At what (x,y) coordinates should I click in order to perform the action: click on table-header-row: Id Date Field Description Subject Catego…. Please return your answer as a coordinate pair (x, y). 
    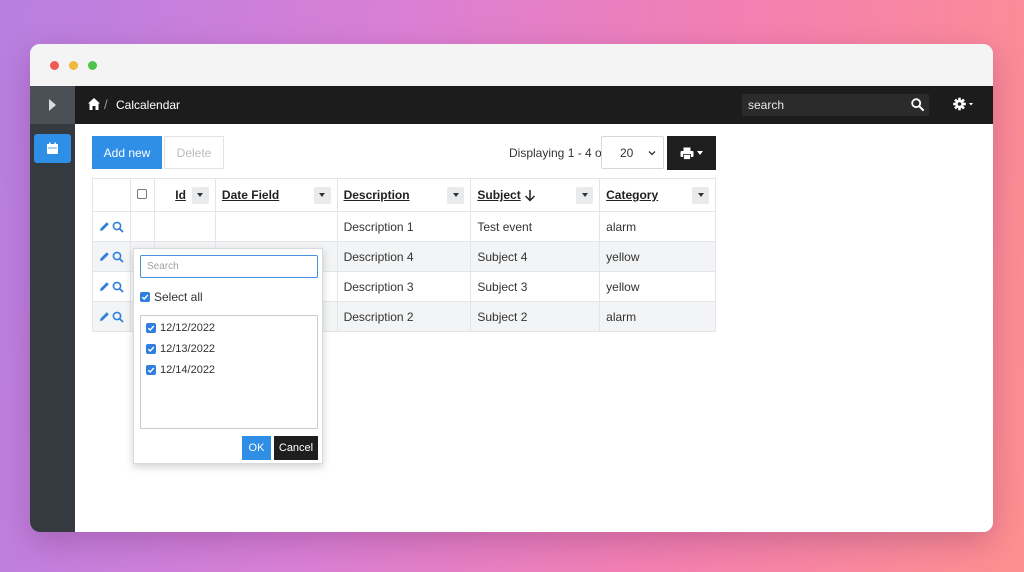
    Looking at the image, I should click on (404, 195).